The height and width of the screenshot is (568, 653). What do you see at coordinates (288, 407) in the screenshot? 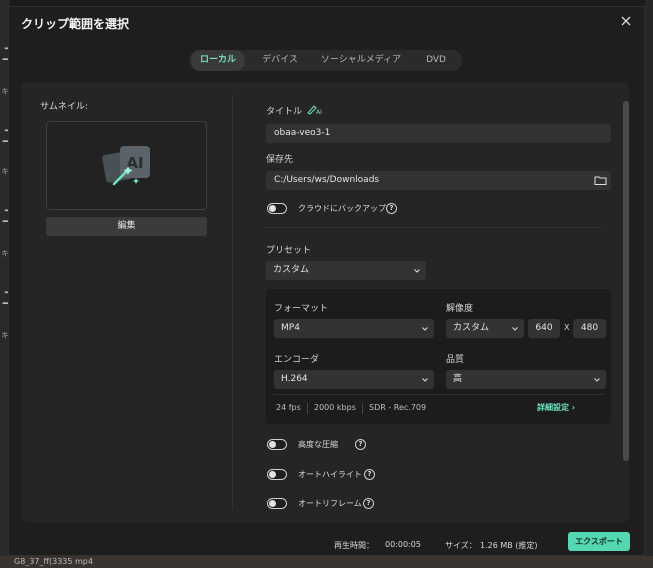
I see `fps-info: 24 fps` at bounding box center [288, 407].